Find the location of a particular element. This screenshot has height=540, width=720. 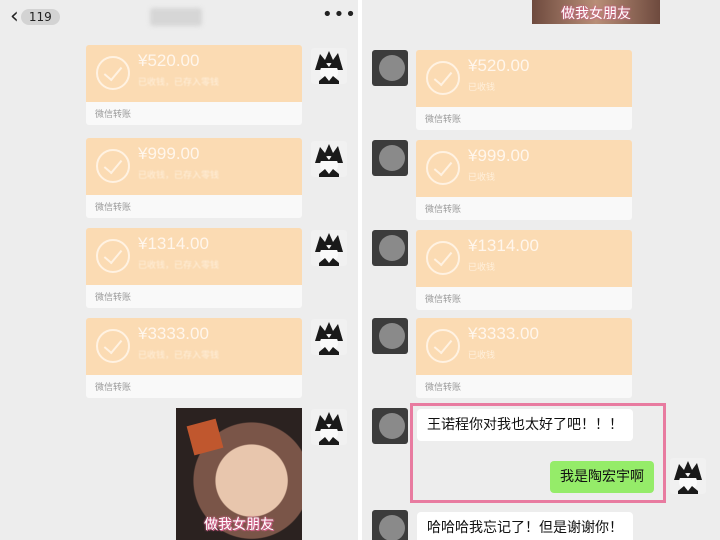

transfer-card: ¥520.00 已收钱，已存入零钱 微信转账 is located at coordinates (194, 85).